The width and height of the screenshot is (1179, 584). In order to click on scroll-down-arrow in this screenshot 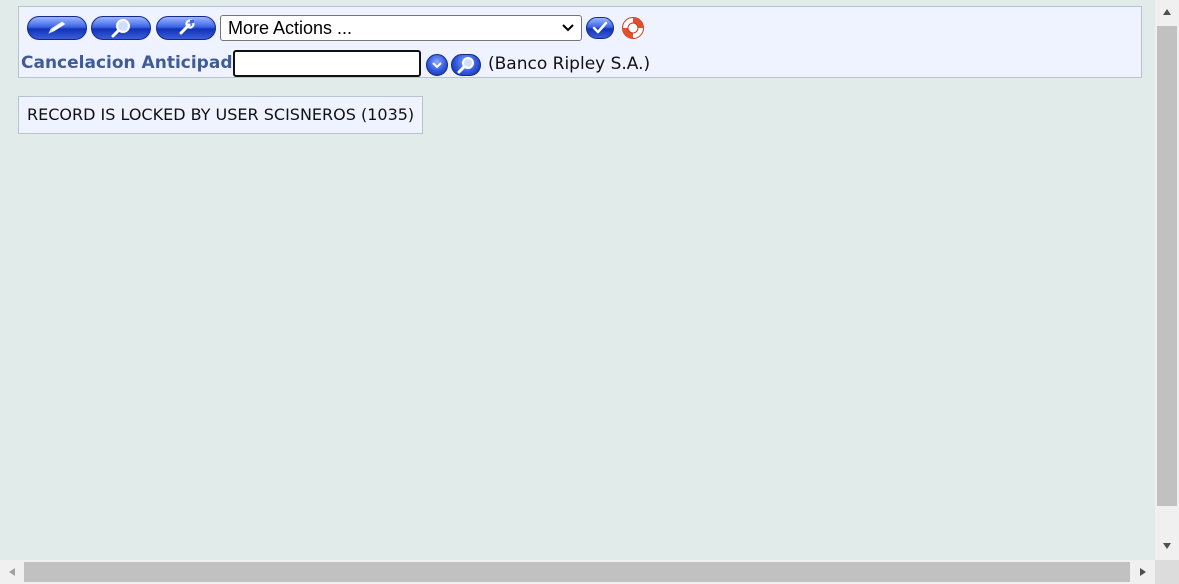, I will do `click(1167, 546)`.